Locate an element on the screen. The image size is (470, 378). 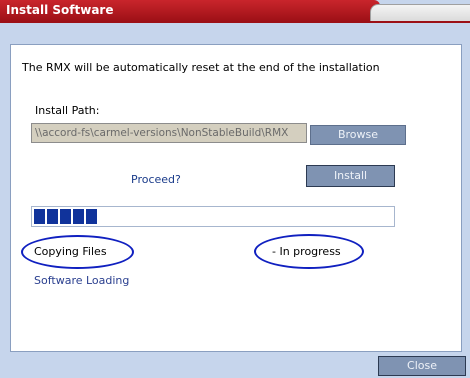
title-tab: Install Software is located at coordinates (190, 11).